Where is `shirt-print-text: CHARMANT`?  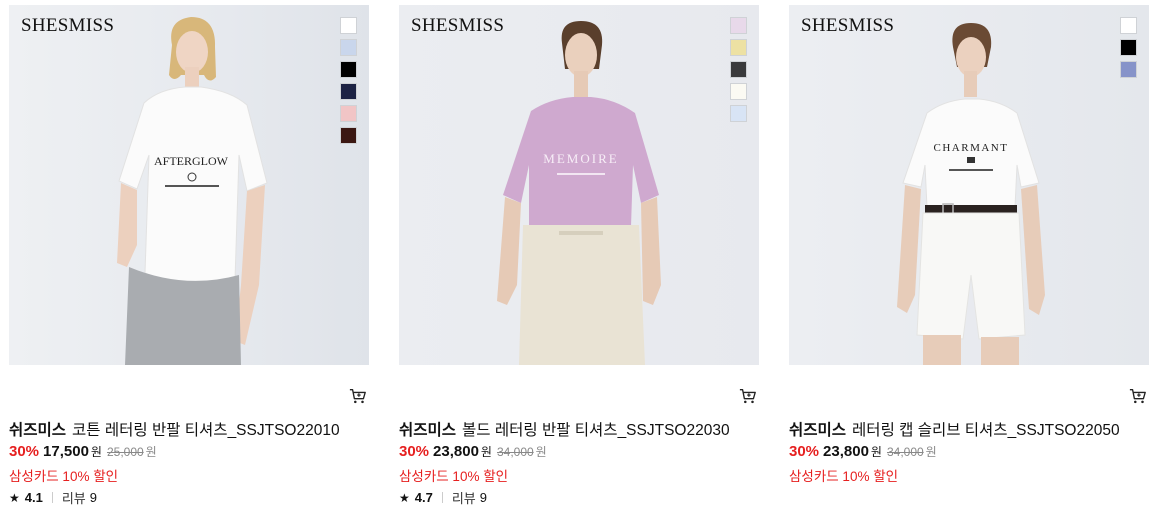
shirt-print-text: CHARMANT is located at coordinates (971, 148).